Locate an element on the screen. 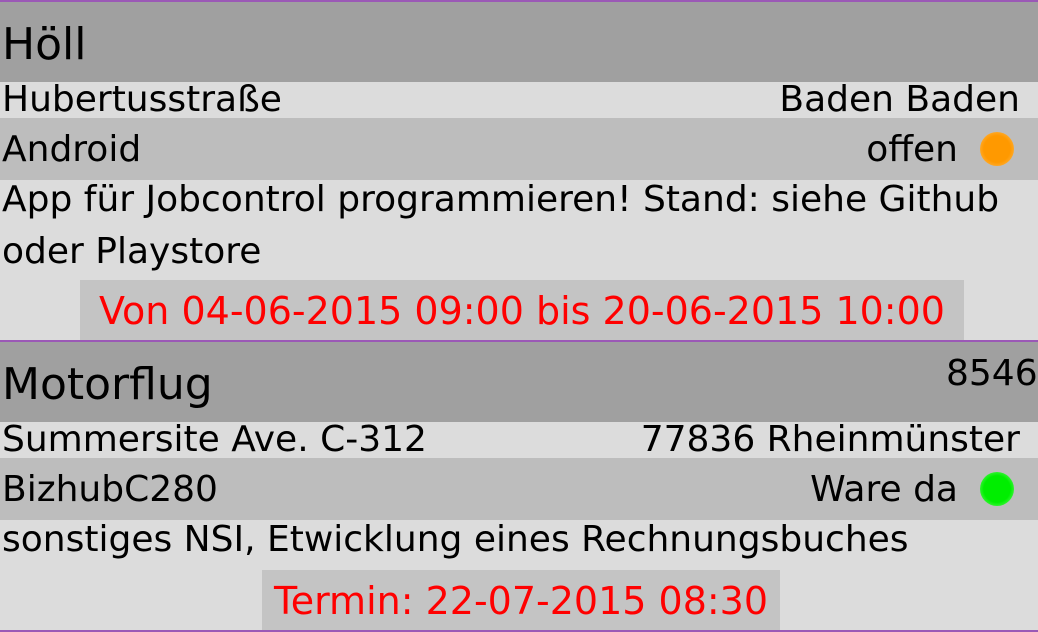 The width and height of the screenshot is (1038, 632). city: Baden Baden is located at coordinates (899, 99).